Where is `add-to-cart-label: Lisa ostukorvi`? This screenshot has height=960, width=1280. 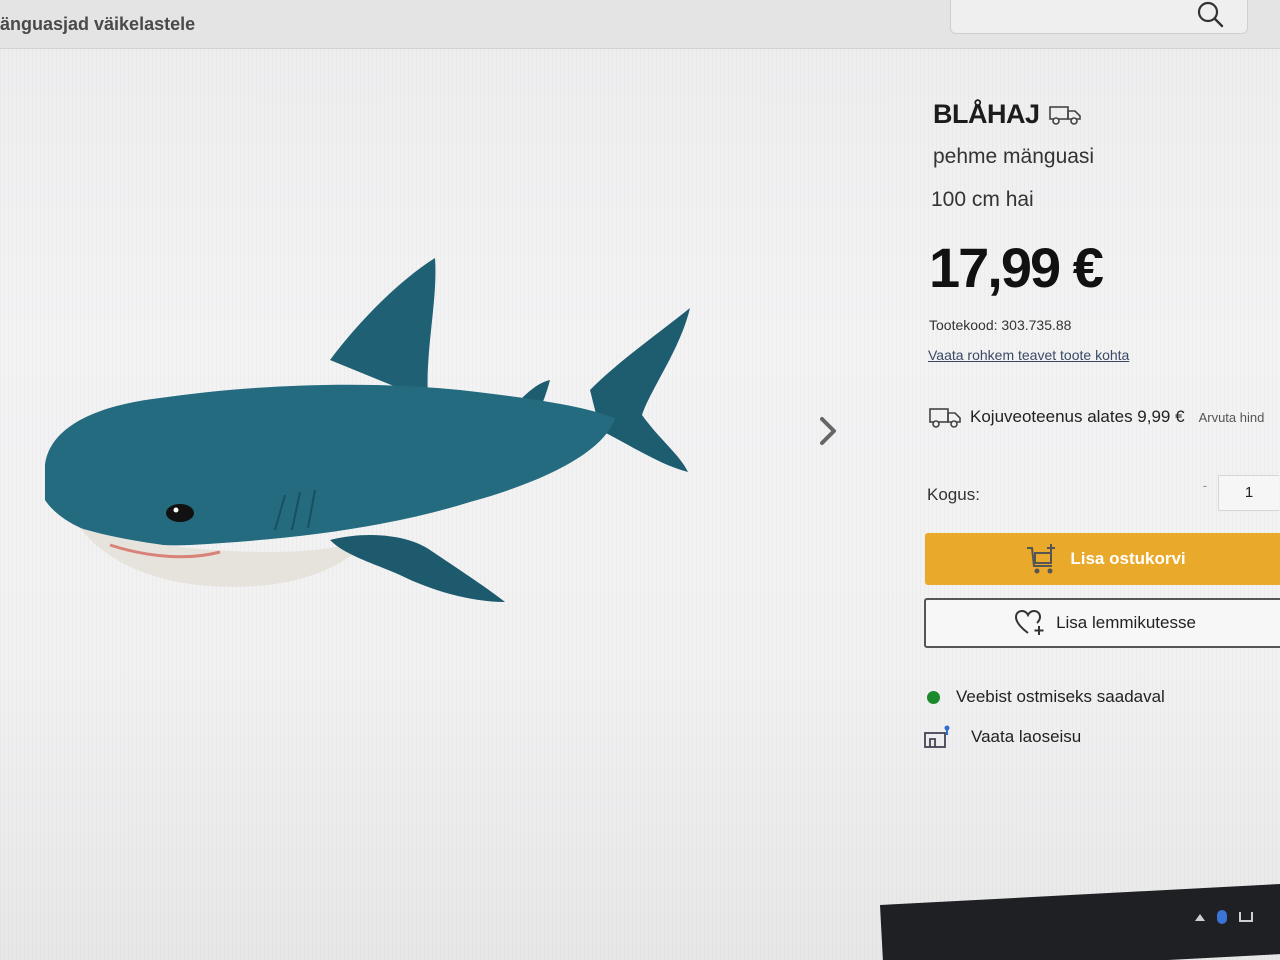
add-to-cart-label: Lisa ostukorvi is located at coordinates (1128, 558).